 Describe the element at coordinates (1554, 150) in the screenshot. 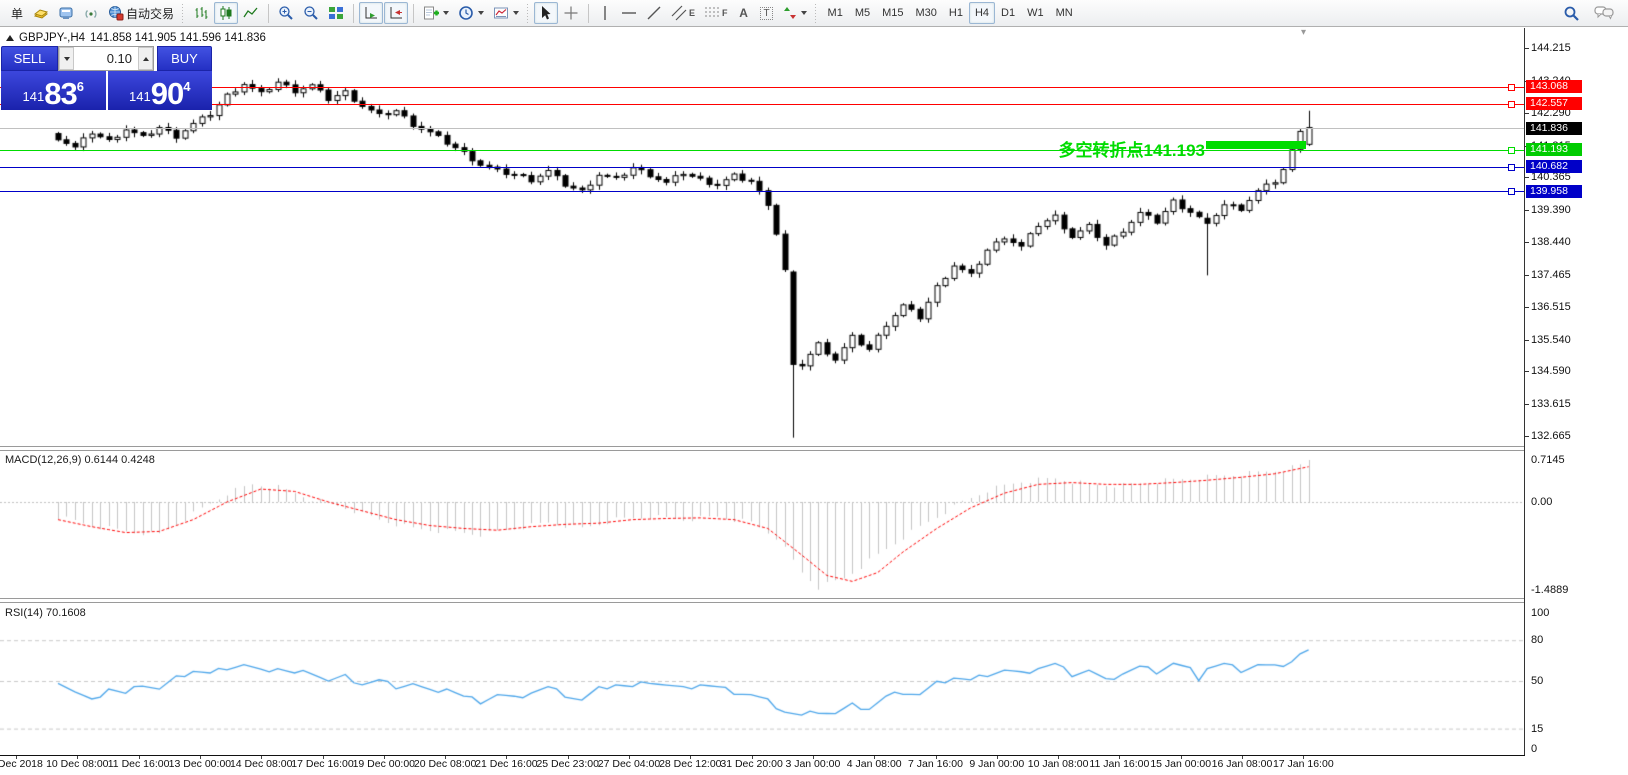

I see `price-level-badge: 141.193` at that location.